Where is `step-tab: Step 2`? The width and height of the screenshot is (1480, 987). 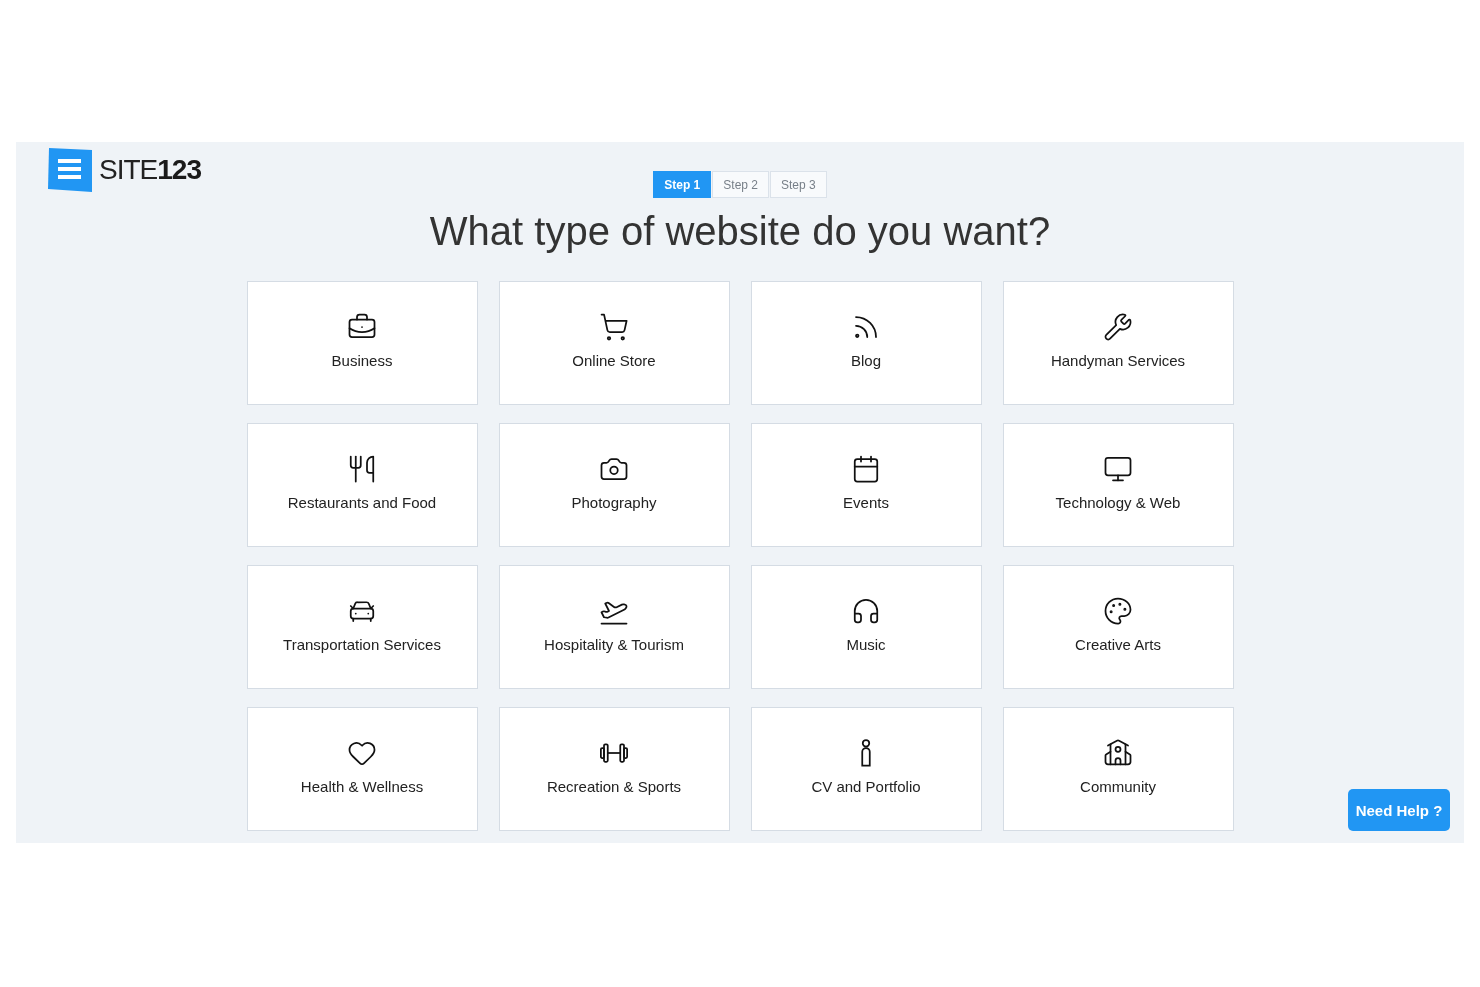 step-tab: Step 2 is located at coordinates (740, 184).